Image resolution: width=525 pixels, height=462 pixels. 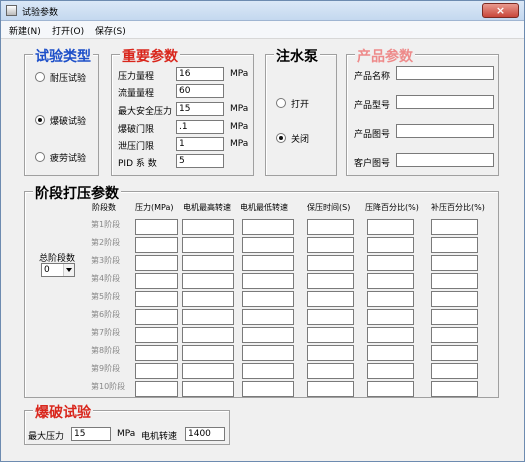 What do you see at coordinates (445, 102) in the screenshot?
I see `product-model-field` at bounding box center [445, 102].